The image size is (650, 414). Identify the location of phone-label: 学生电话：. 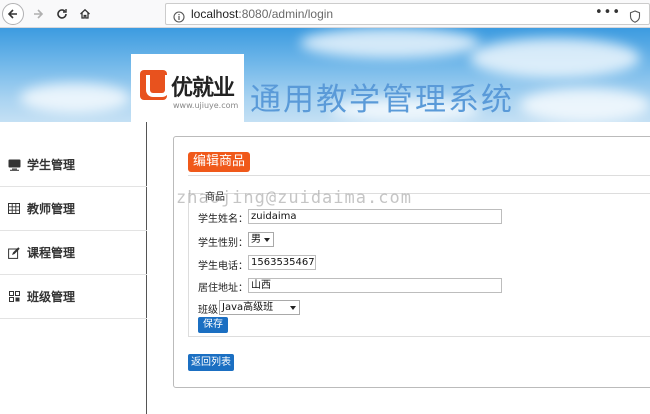
(223, 266).